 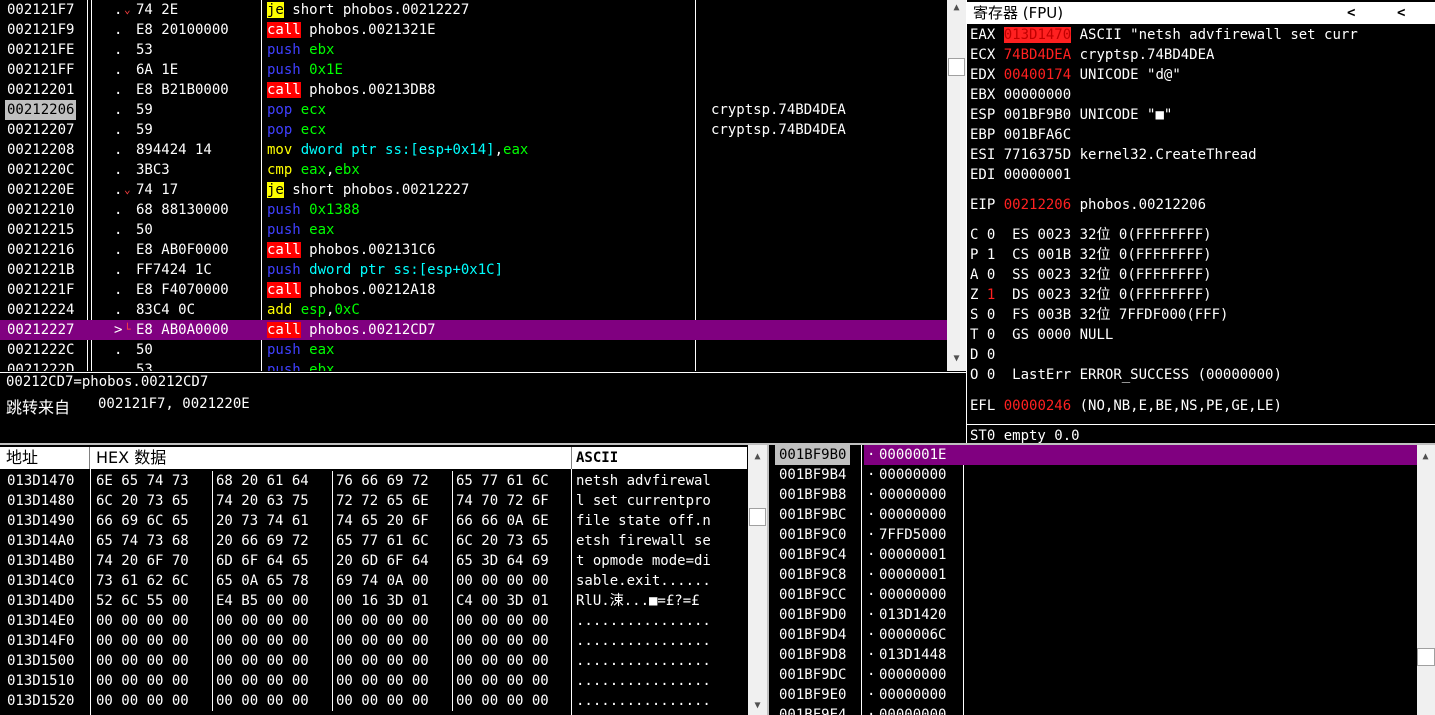 What do you see at coordinates (502, 541) in the screenshot?
I see `dump-hex-group: 6C 20 73 65` at bounding box center [502, 541].